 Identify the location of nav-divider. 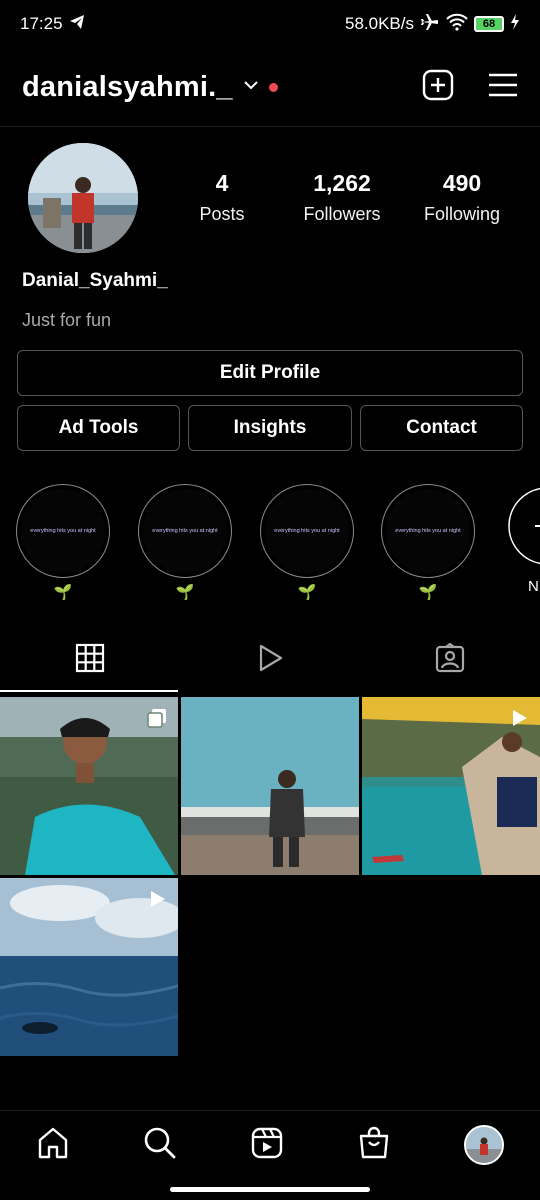
(270, 1110).